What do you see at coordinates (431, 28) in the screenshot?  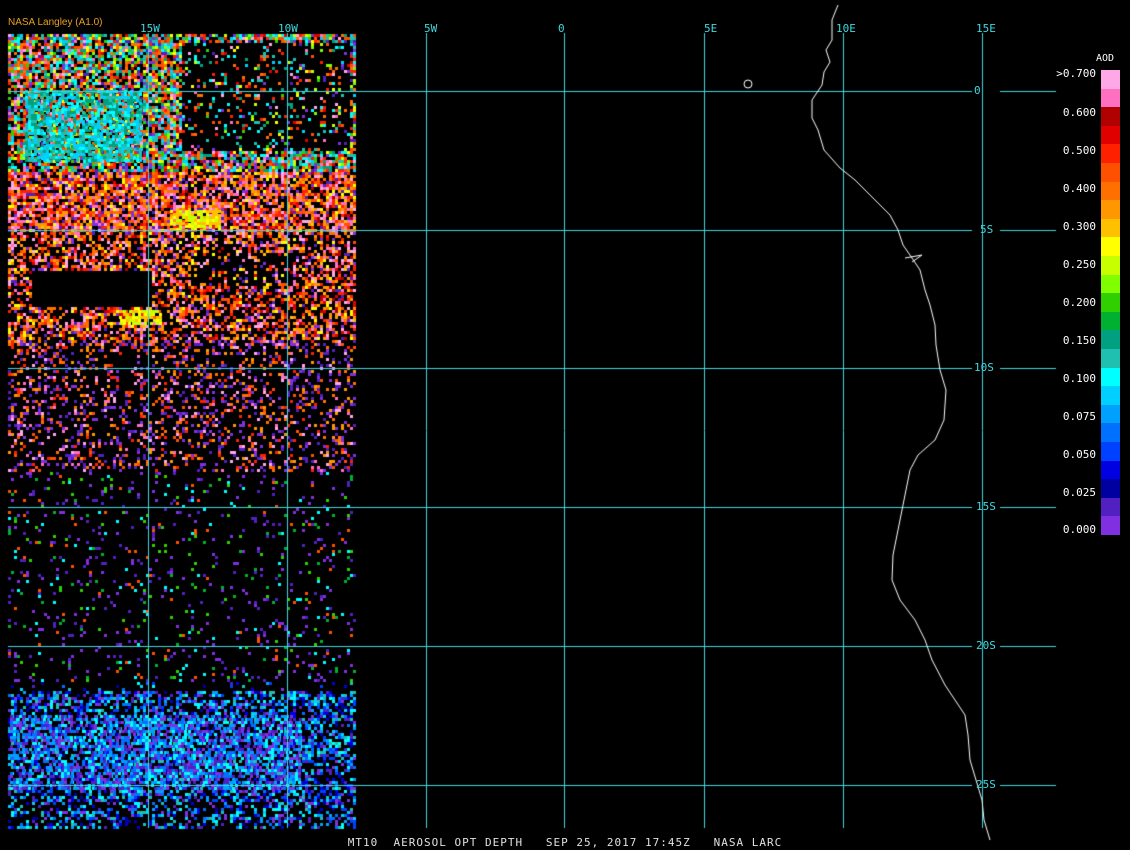 I see `longitude-label: 5W` at bounding box center [431, 28].